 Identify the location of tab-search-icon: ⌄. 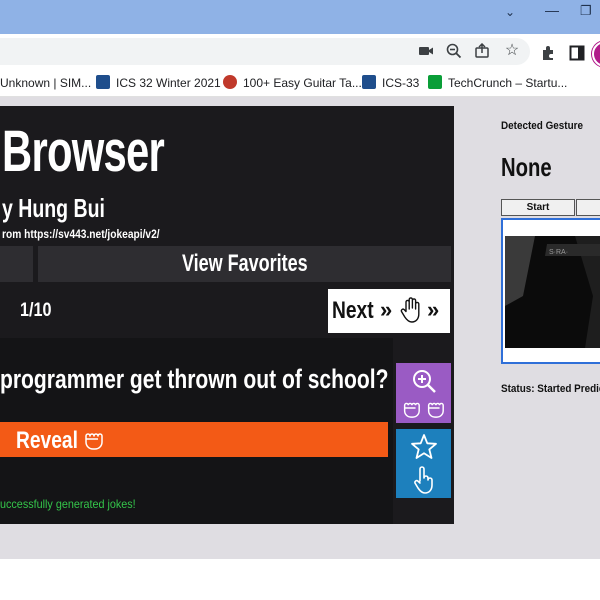
(510, 12).